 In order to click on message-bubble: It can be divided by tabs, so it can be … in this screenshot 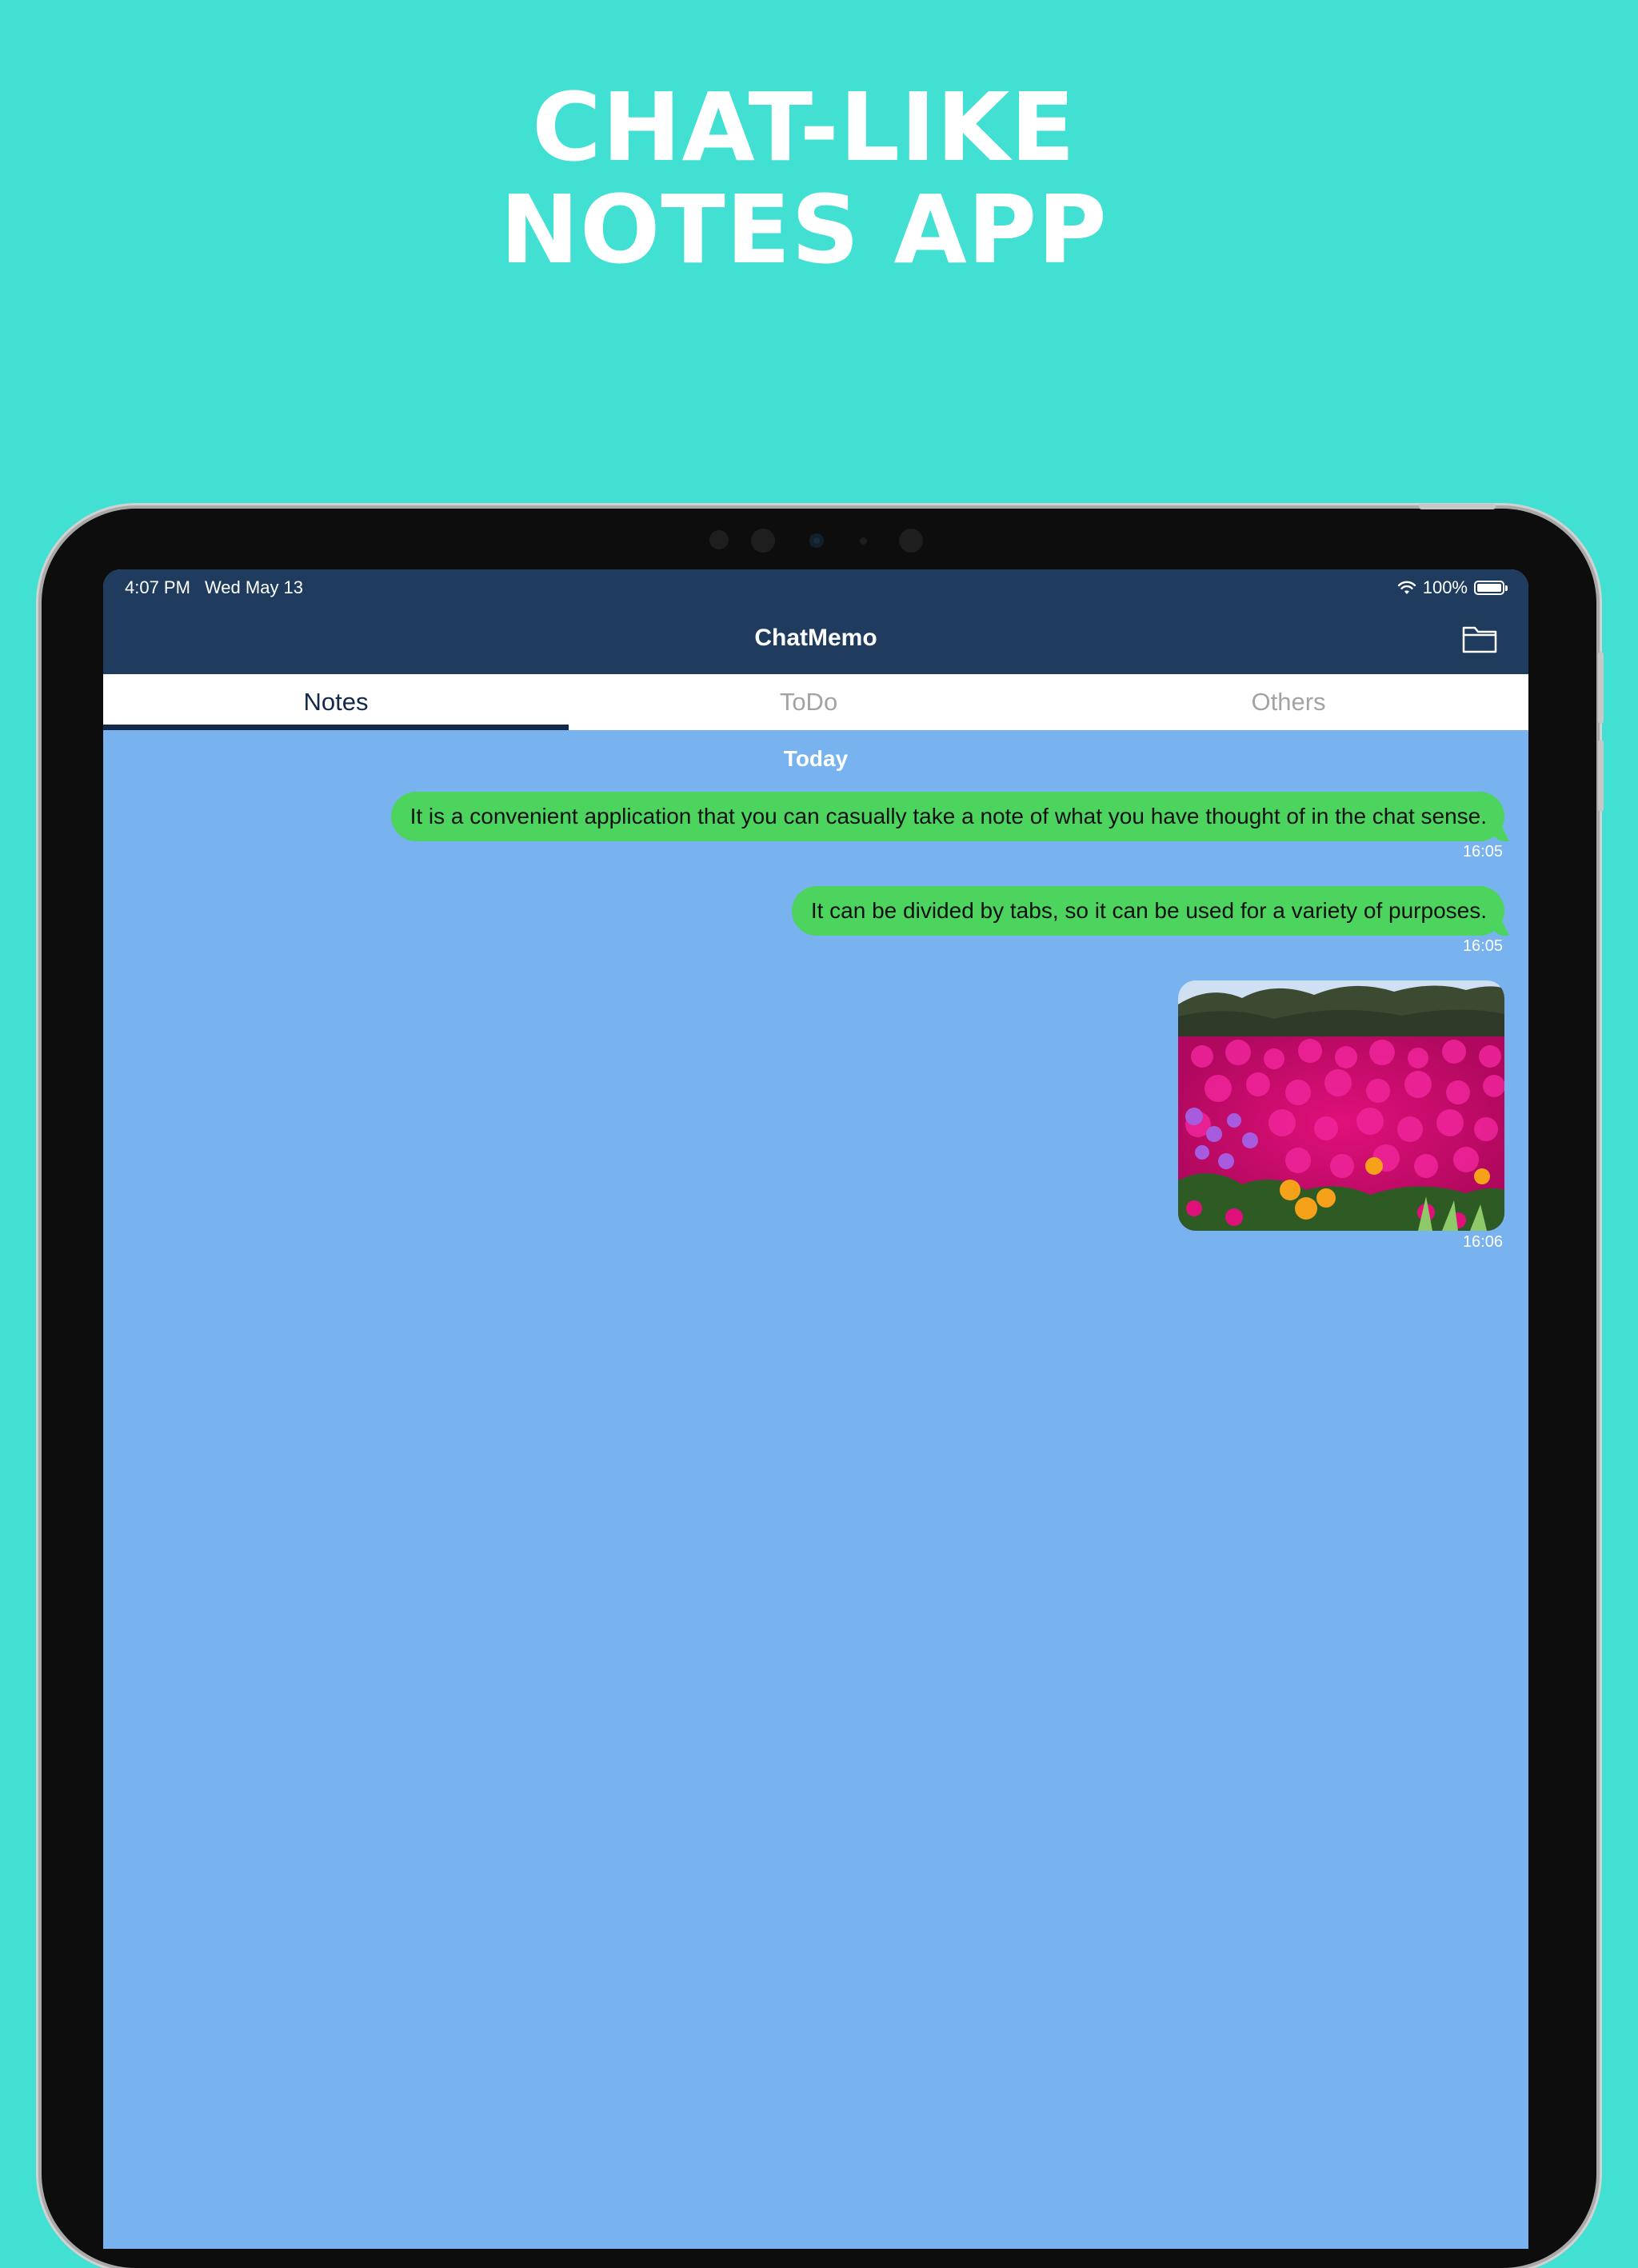, I will do `click(1147, 911)`.